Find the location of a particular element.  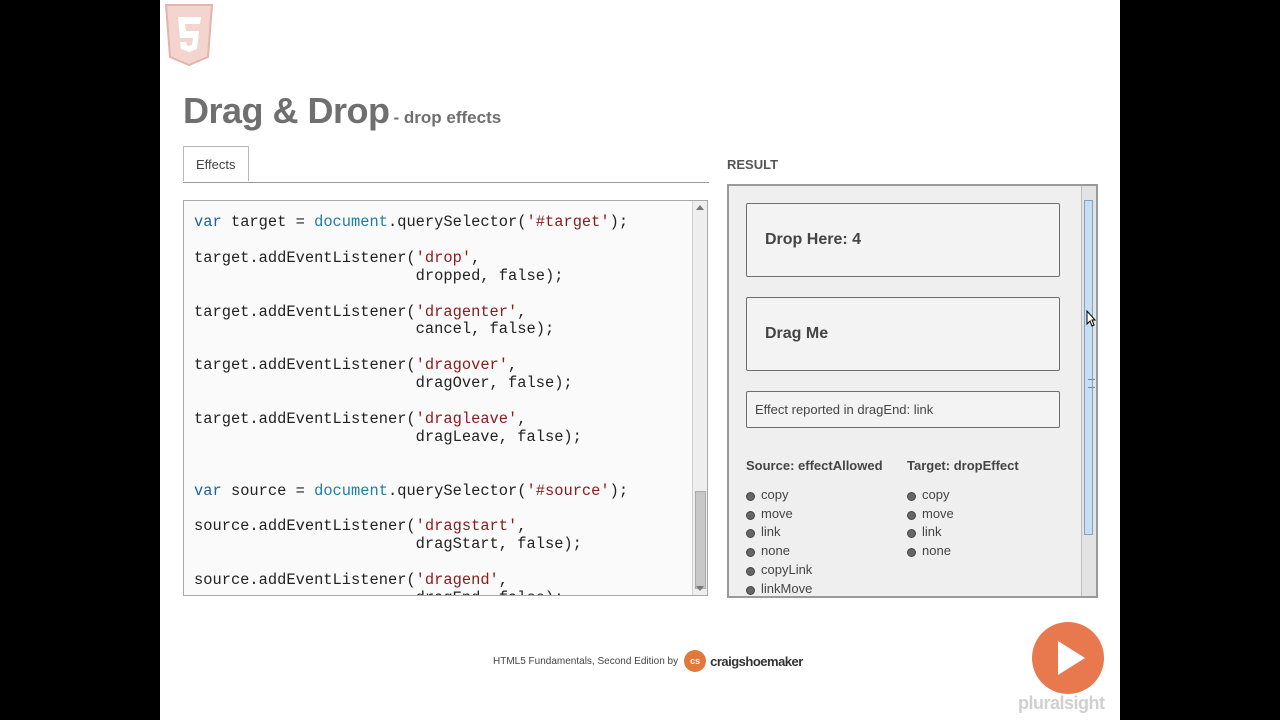

code-token: '#source' is located at coordinates (568, 490).